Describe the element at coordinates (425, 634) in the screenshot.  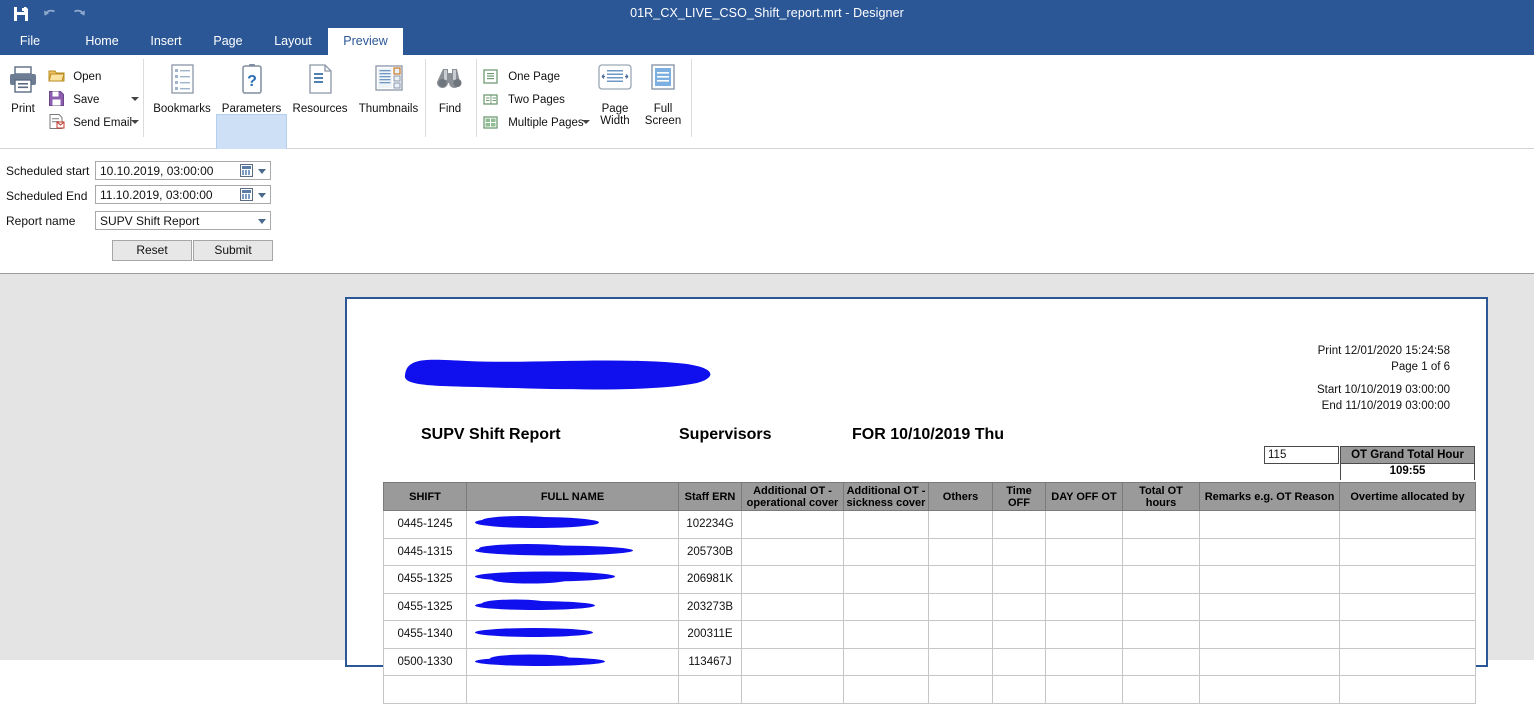
I see `cell-shift: 0455-1340` at that location.